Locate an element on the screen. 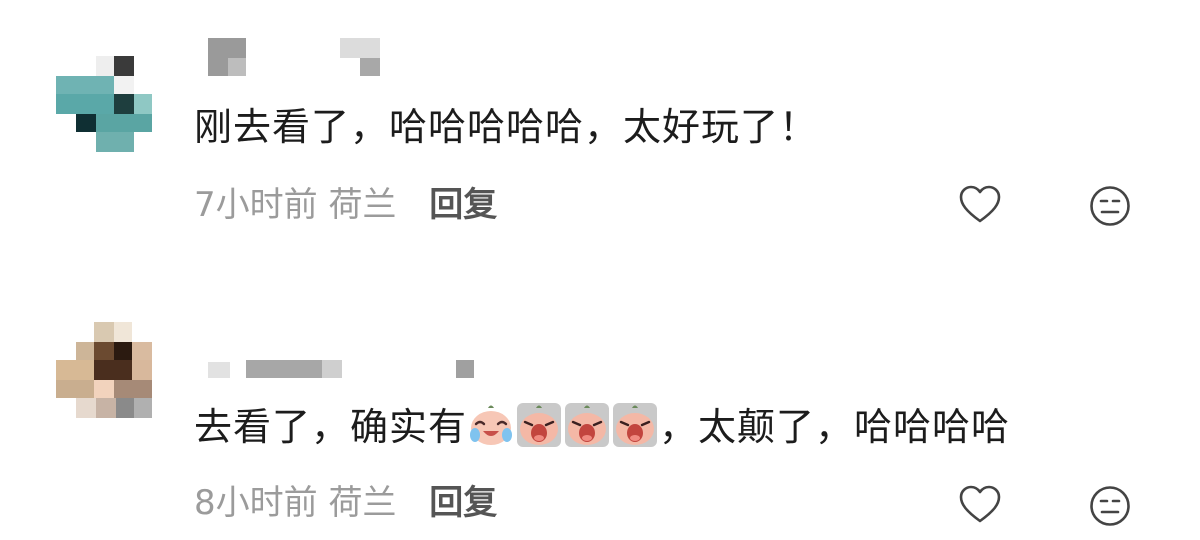 This screenshot has width=1200, height=540. comment-text: 刚去看了，哈哈哈哈哈，太好玩了！ is located at coordinates (506, 127).